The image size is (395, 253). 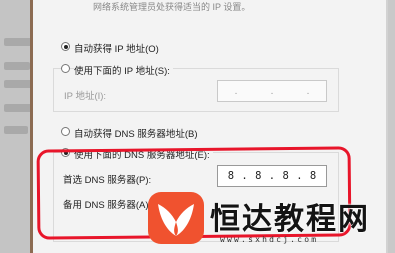 I want to click on watermark-title: 恒达教程网, so click(x=290, y=219).